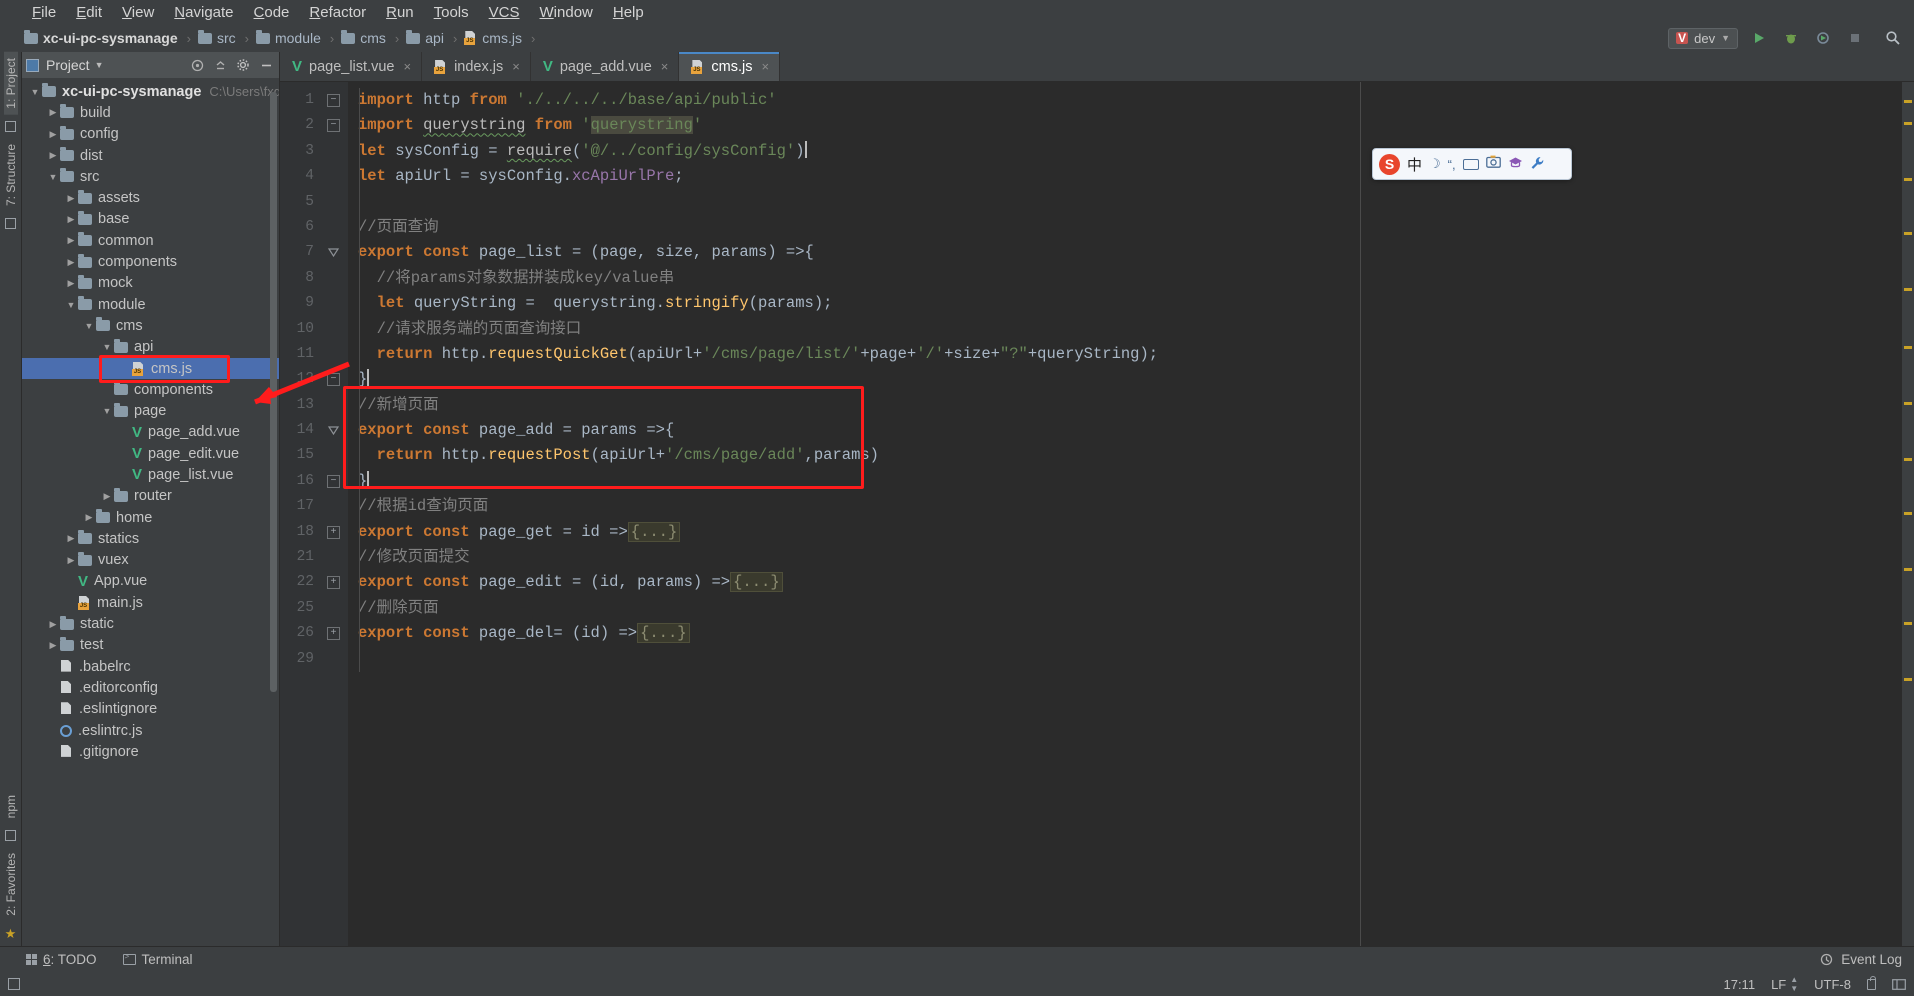 This screenshot has height=996, width=1914. What do you see at coordinates (44, 12) in the screenshot?
I see `menu-item-file: File` at bounding box center [44, 12].